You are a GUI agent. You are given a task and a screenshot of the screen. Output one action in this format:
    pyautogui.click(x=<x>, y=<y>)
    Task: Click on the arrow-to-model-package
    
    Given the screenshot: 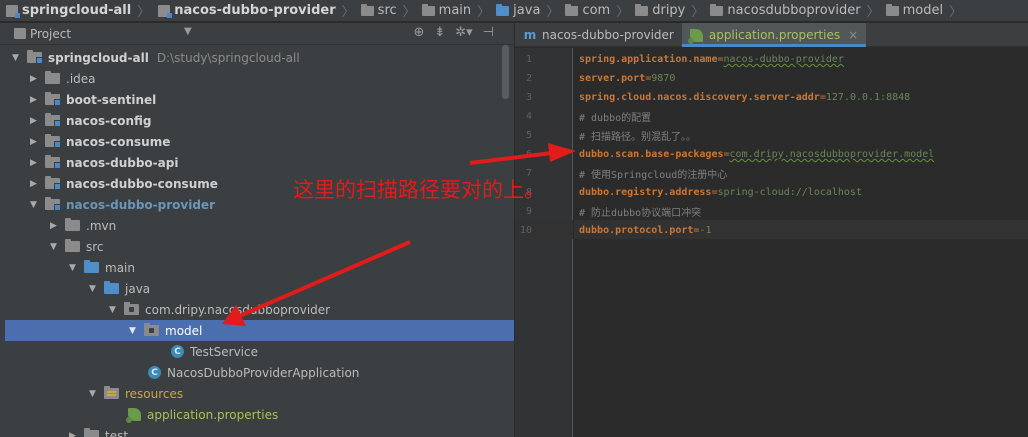 What is the action you would take?
    pyautogui.click(x=316, y=283)
    